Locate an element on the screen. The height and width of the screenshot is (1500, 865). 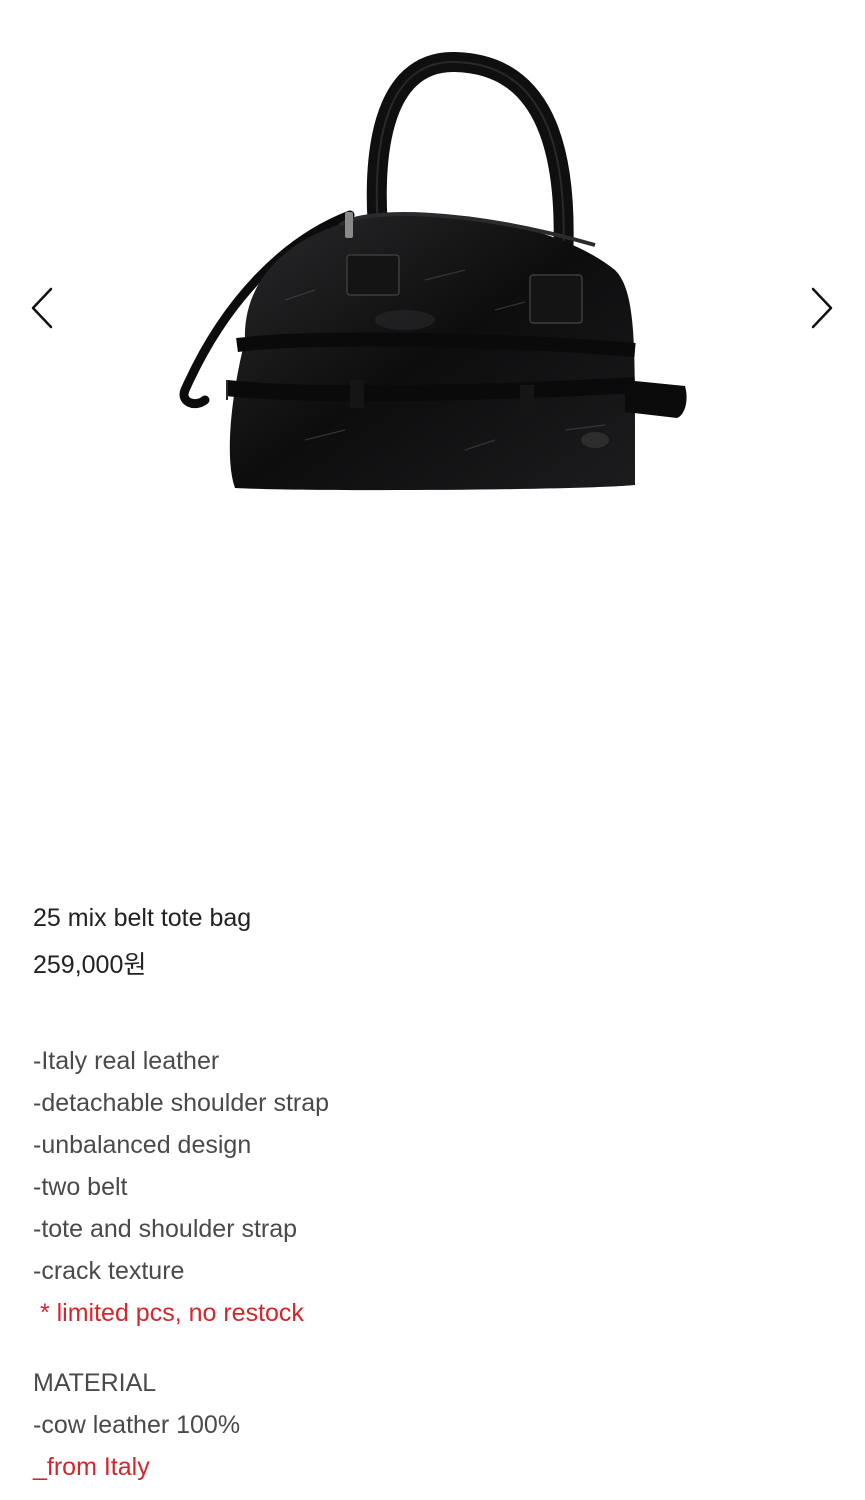
chevron-right-icon is located at coordinates (822, 308).